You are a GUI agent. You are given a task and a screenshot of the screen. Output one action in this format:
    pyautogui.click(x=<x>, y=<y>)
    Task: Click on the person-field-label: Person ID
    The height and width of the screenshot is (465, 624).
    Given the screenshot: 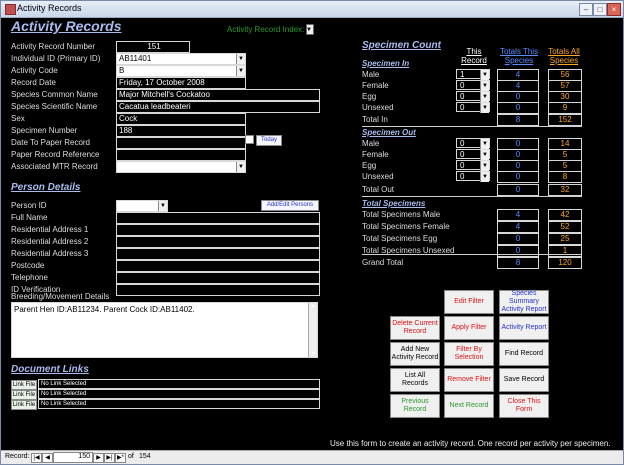 What is the action you would take?
    pyautogui.click(x=29, y=205)
    